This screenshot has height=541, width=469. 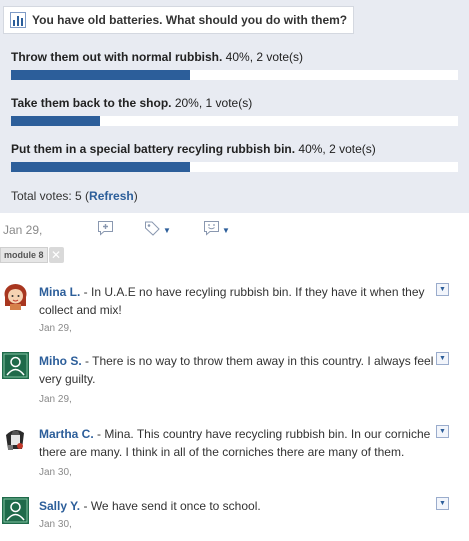 I want to click on tag-label: module 8, so click(x=24, y=255).